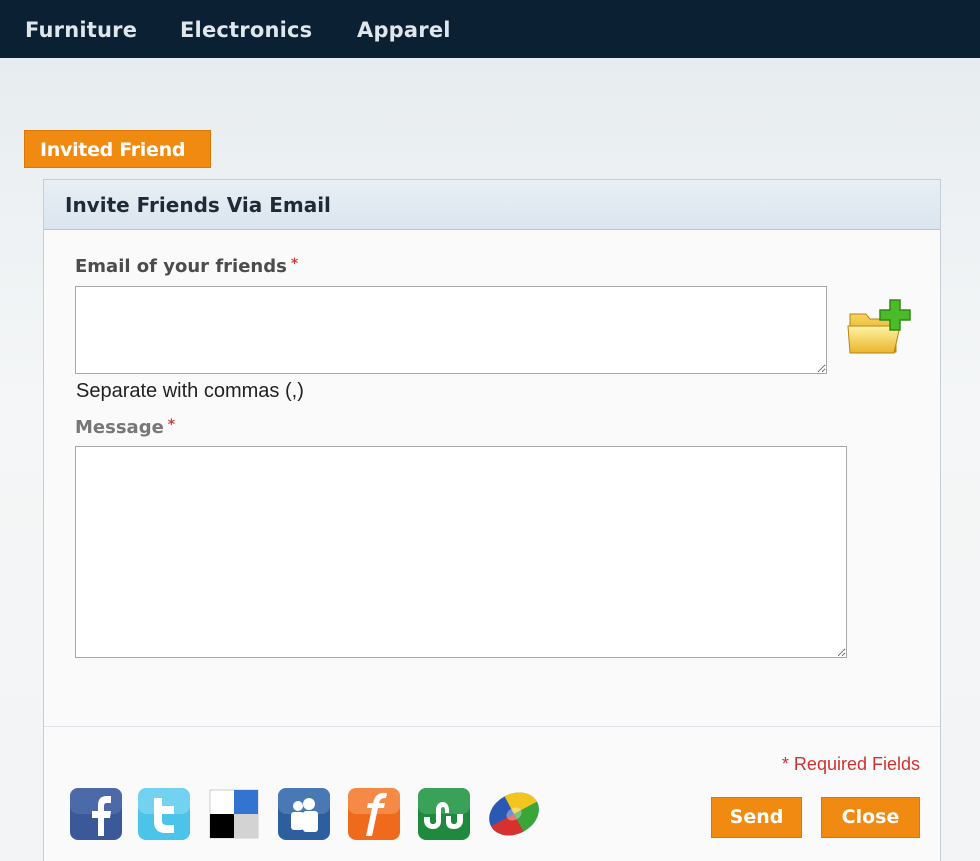  Describe the element at coordinates (444, 814) in the screenshot. I see `stumbleupon-icon` at that location.